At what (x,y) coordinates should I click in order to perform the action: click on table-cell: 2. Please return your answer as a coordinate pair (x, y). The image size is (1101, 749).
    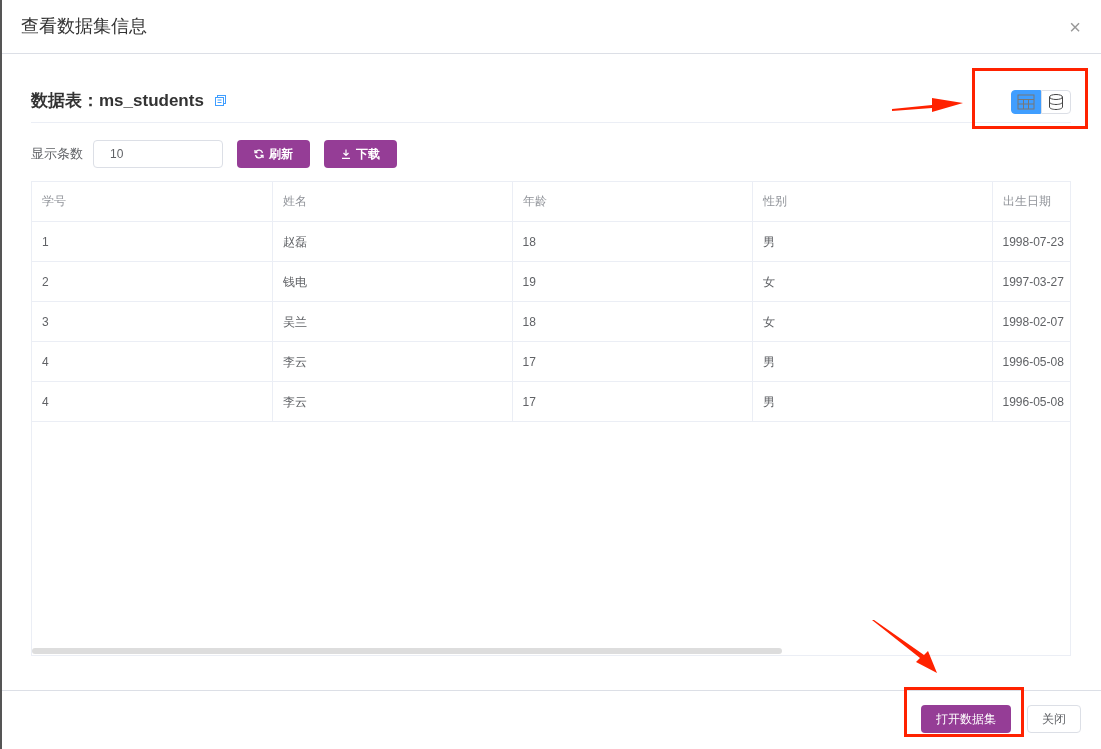
    Looking at the image, I should click on (152, 281).